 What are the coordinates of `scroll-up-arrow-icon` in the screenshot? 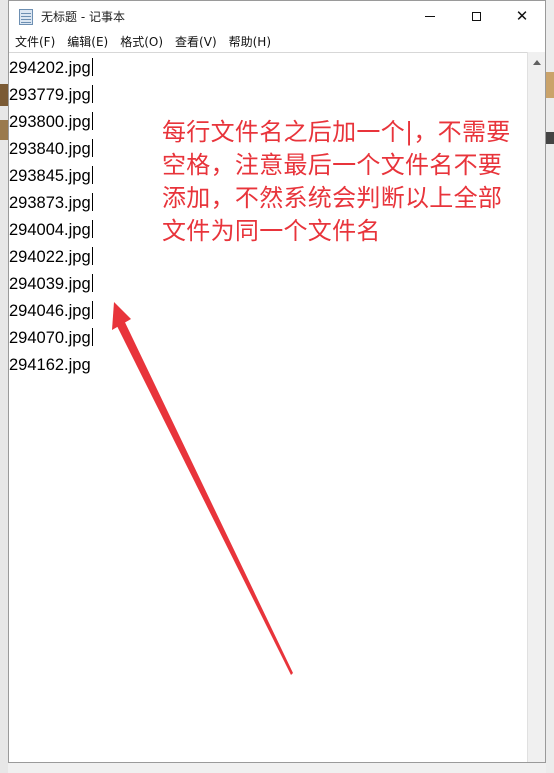 It's located at (536, 62).